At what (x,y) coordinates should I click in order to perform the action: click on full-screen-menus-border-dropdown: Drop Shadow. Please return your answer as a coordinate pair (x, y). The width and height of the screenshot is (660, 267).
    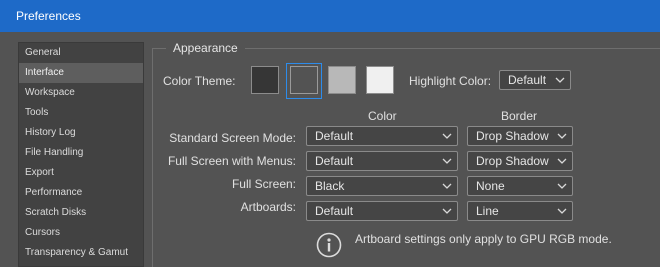
    Looking at the image, I should click on (520, 161).